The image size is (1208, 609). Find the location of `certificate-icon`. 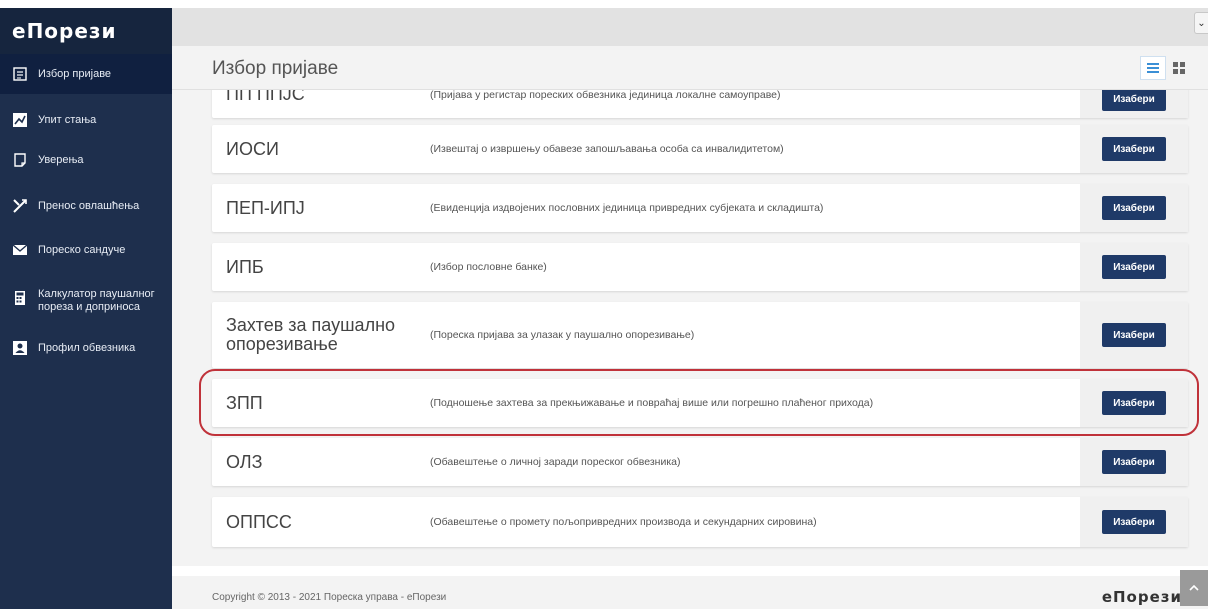

certificate-icon is located at coordinates (20, 160).